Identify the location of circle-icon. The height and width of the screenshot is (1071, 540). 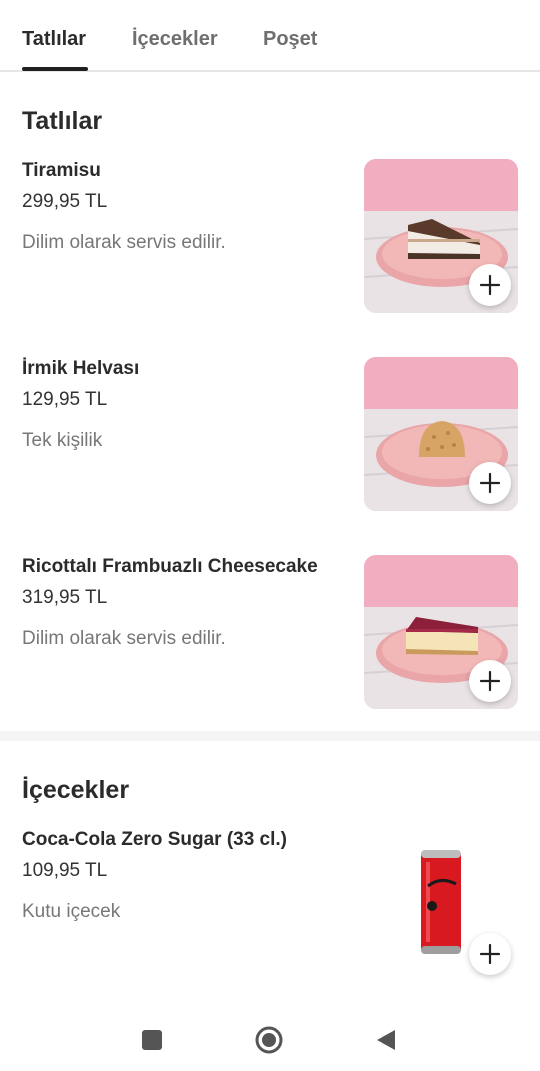
(269, 1040).